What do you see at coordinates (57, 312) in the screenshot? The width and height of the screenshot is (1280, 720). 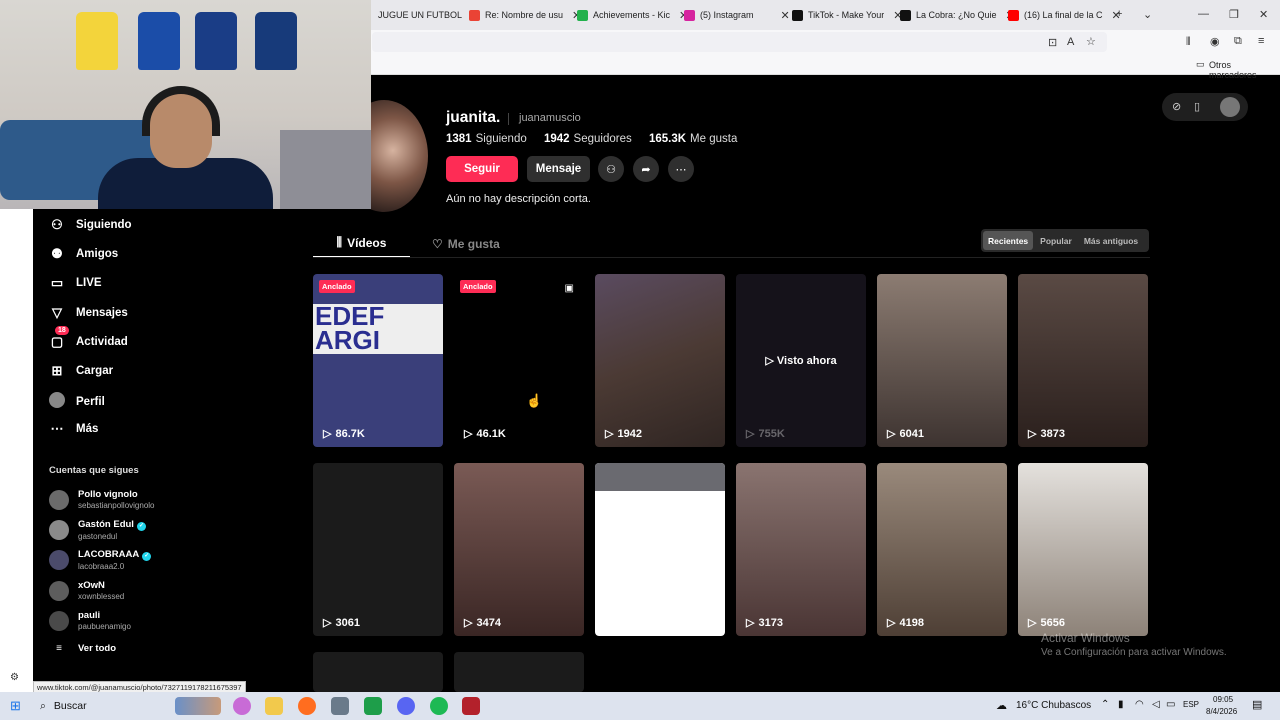 I see `messages-icon: ▽` at bounding box center [57, 312].